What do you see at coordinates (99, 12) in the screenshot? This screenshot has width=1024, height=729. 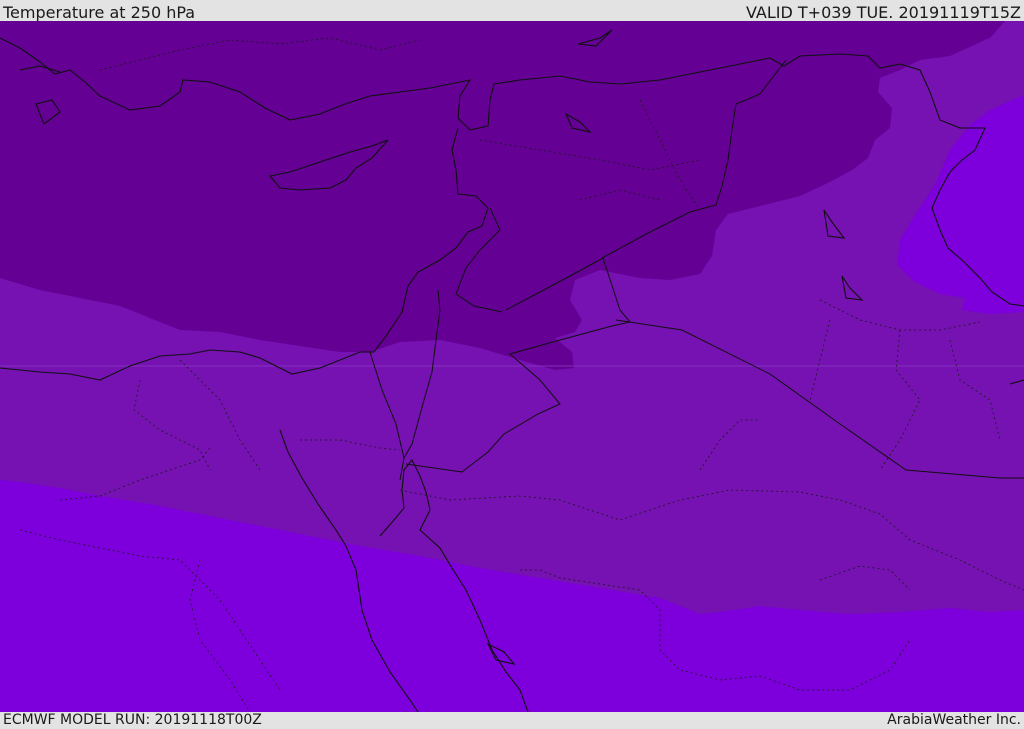 I see `map-title: Temperature at 250 hPa` at bounding box center [99, 12].